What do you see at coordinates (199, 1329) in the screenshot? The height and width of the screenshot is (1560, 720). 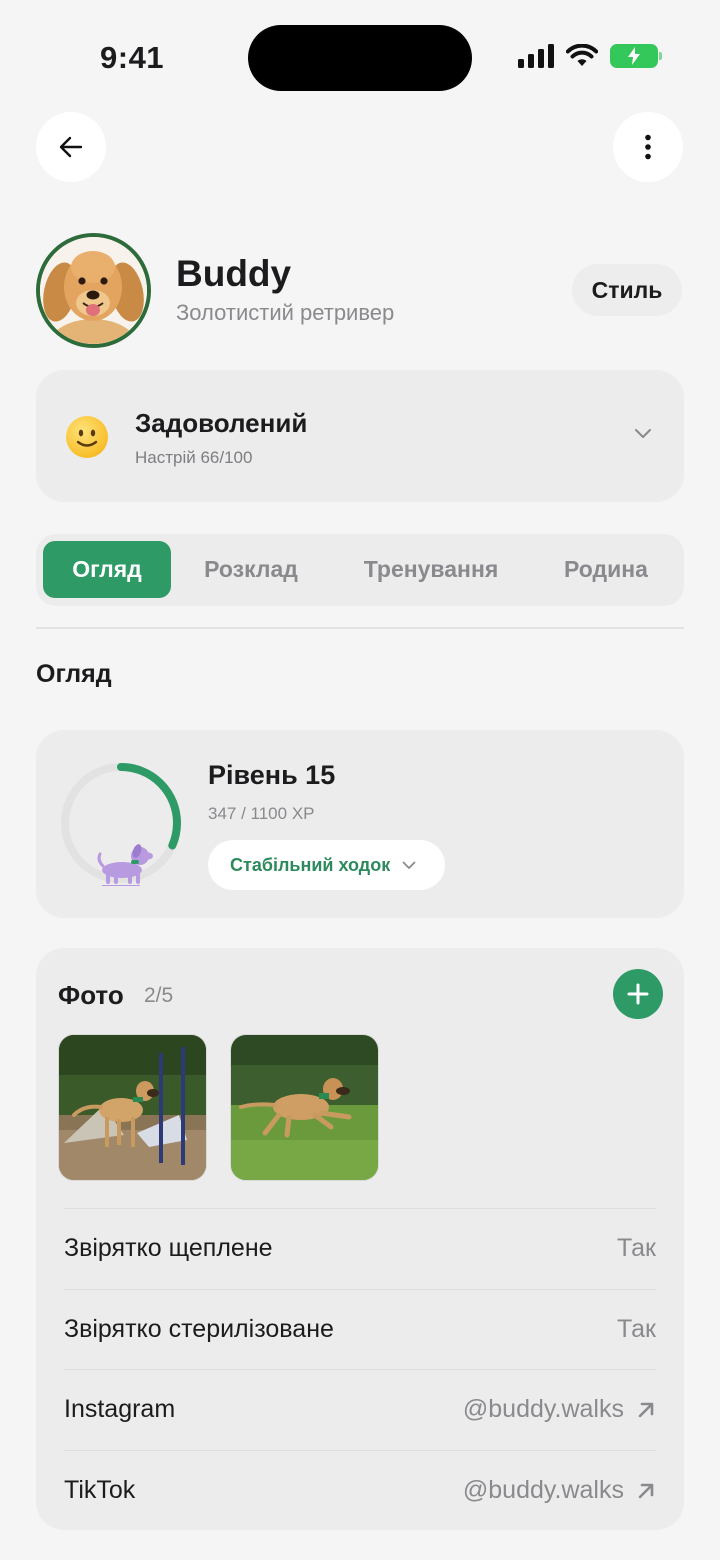 I see `info-label: Звірятко стерилізоване` at bounding box center [199, 1329].